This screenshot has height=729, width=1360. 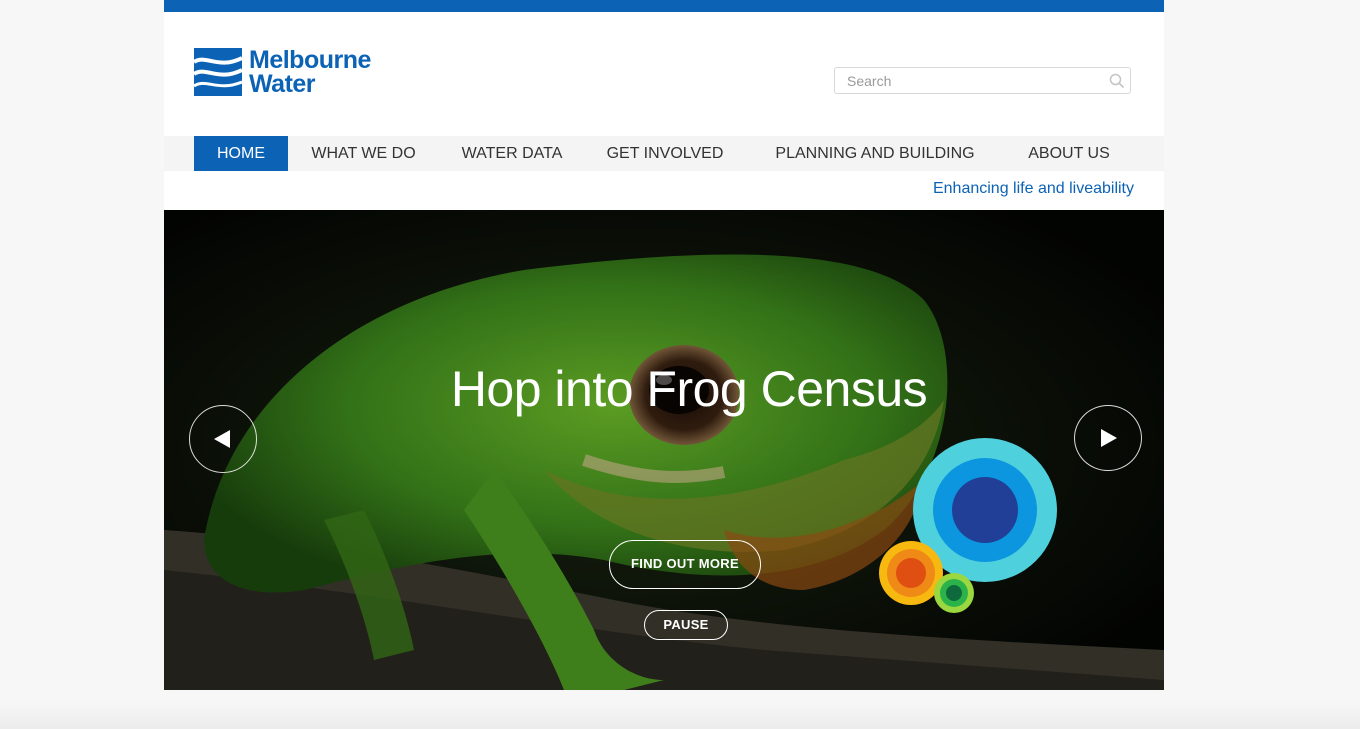 I want to click on site-logo: Melbourne Water, so click(x=282, y=72).